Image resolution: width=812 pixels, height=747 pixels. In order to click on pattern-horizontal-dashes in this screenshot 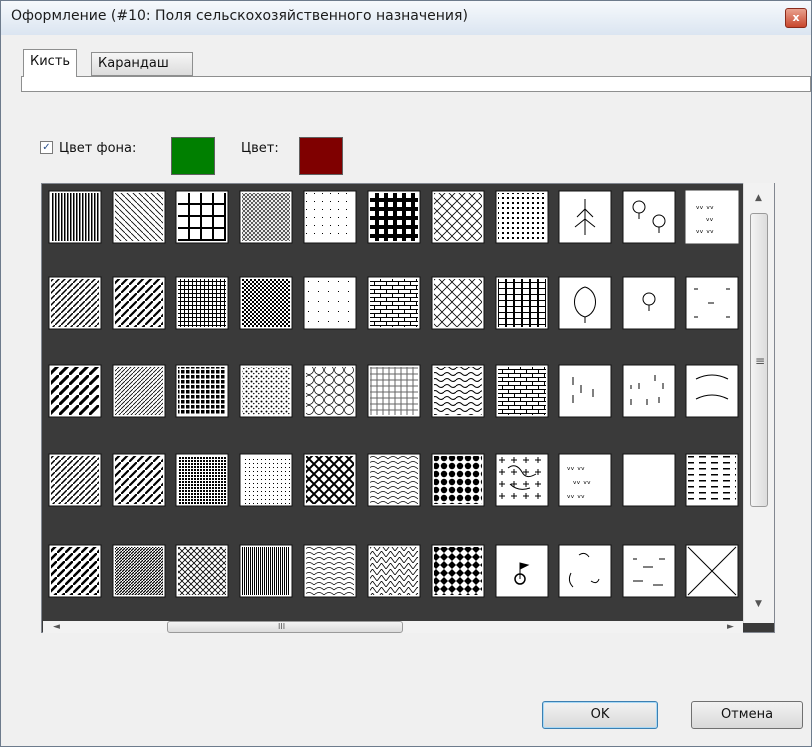, I will do `click(712, 480)`.